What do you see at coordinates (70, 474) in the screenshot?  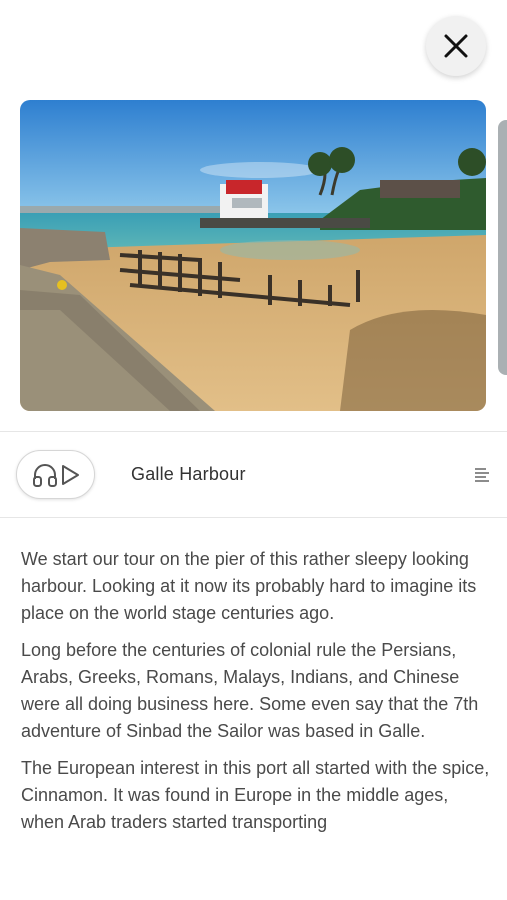 I see `play-icon` at bounding box center [70, 474].